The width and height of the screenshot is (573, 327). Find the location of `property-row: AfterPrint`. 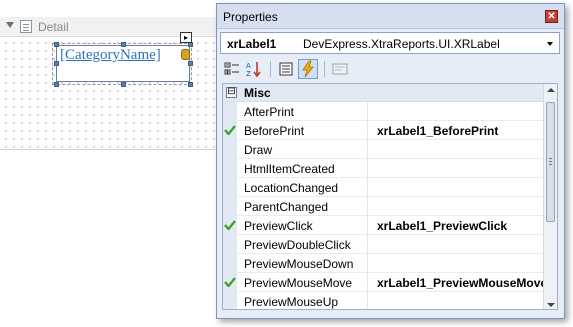

property-row: AfterPrint is located at coordinates (391, 111).